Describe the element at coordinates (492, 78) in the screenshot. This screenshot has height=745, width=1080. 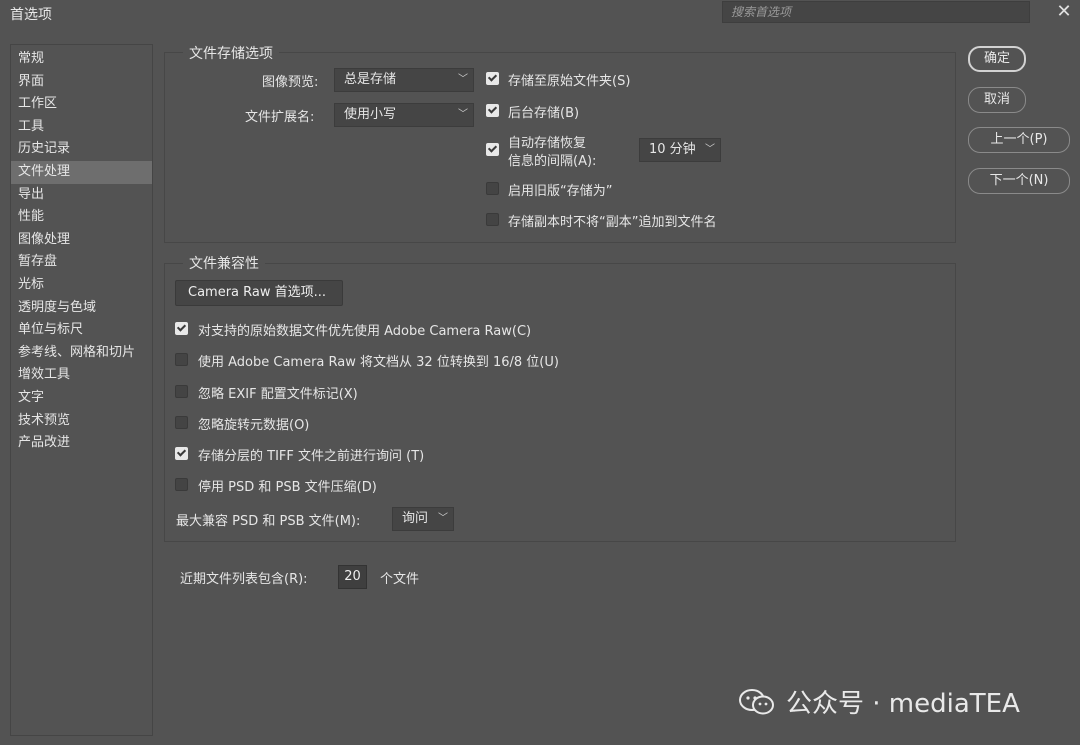
I see `save-to-original-checkbox` at that location.